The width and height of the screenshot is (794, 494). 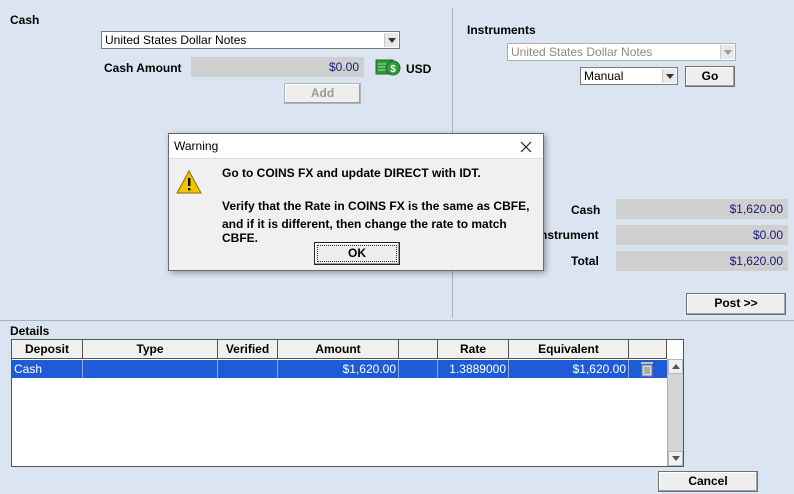 I want to click on cell-type, so click(x=150, y=369).